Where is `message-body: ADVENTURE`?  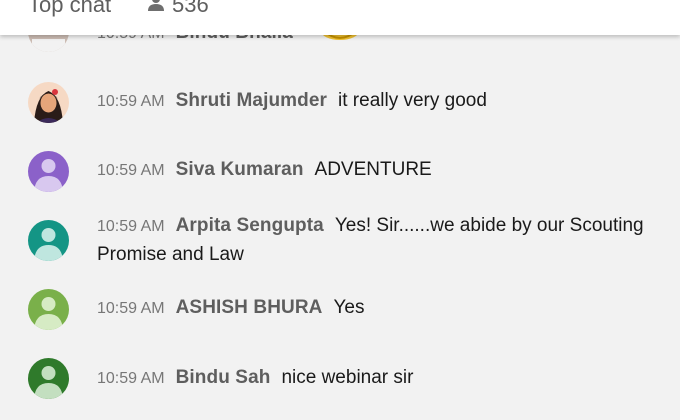 message-body: ADVENTURE is located at coordinates (373, 169).